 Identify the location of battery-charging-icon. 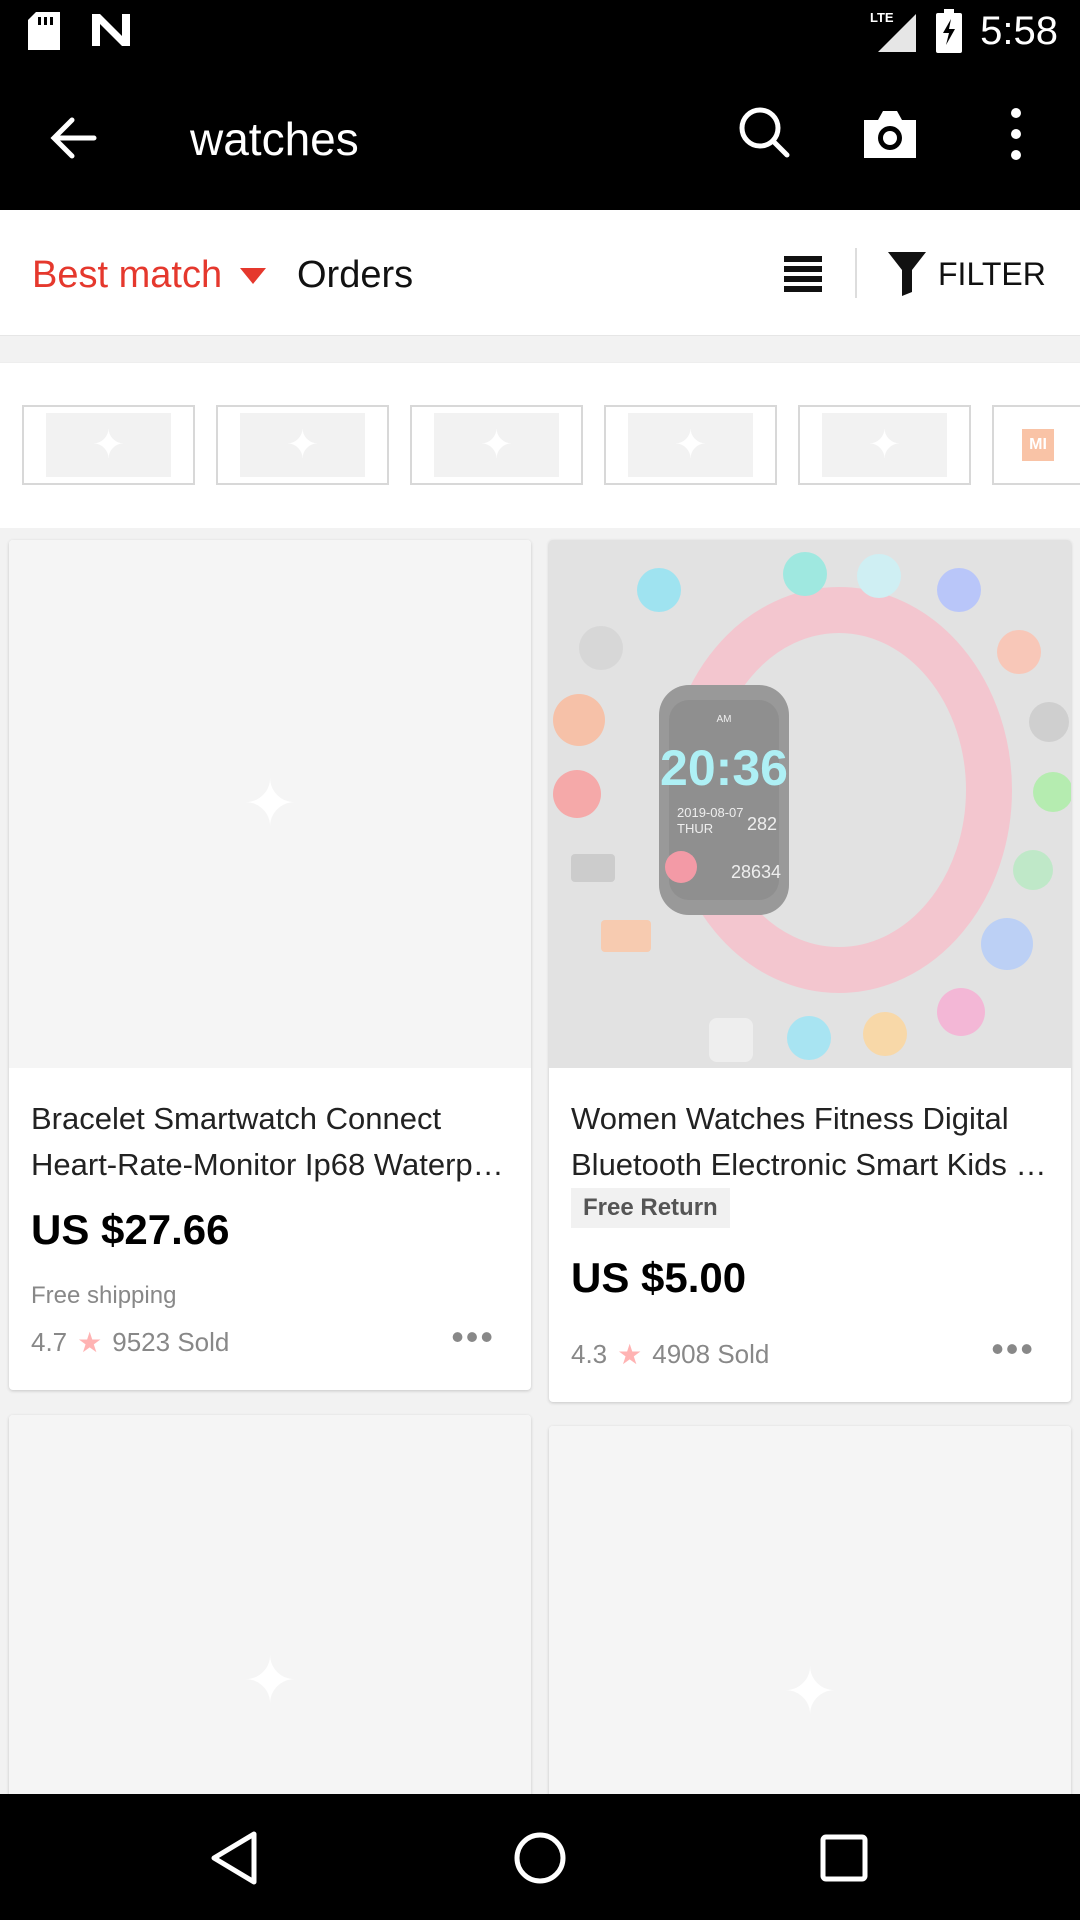
(949, 31).